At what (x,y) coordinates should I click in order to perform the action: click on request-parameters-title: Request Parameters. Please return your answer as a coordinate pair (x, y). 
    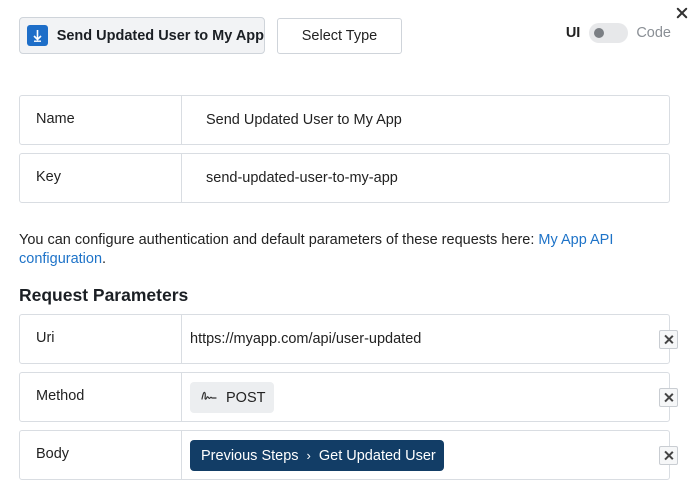
    Looking at the image, I should click on (104, 295).